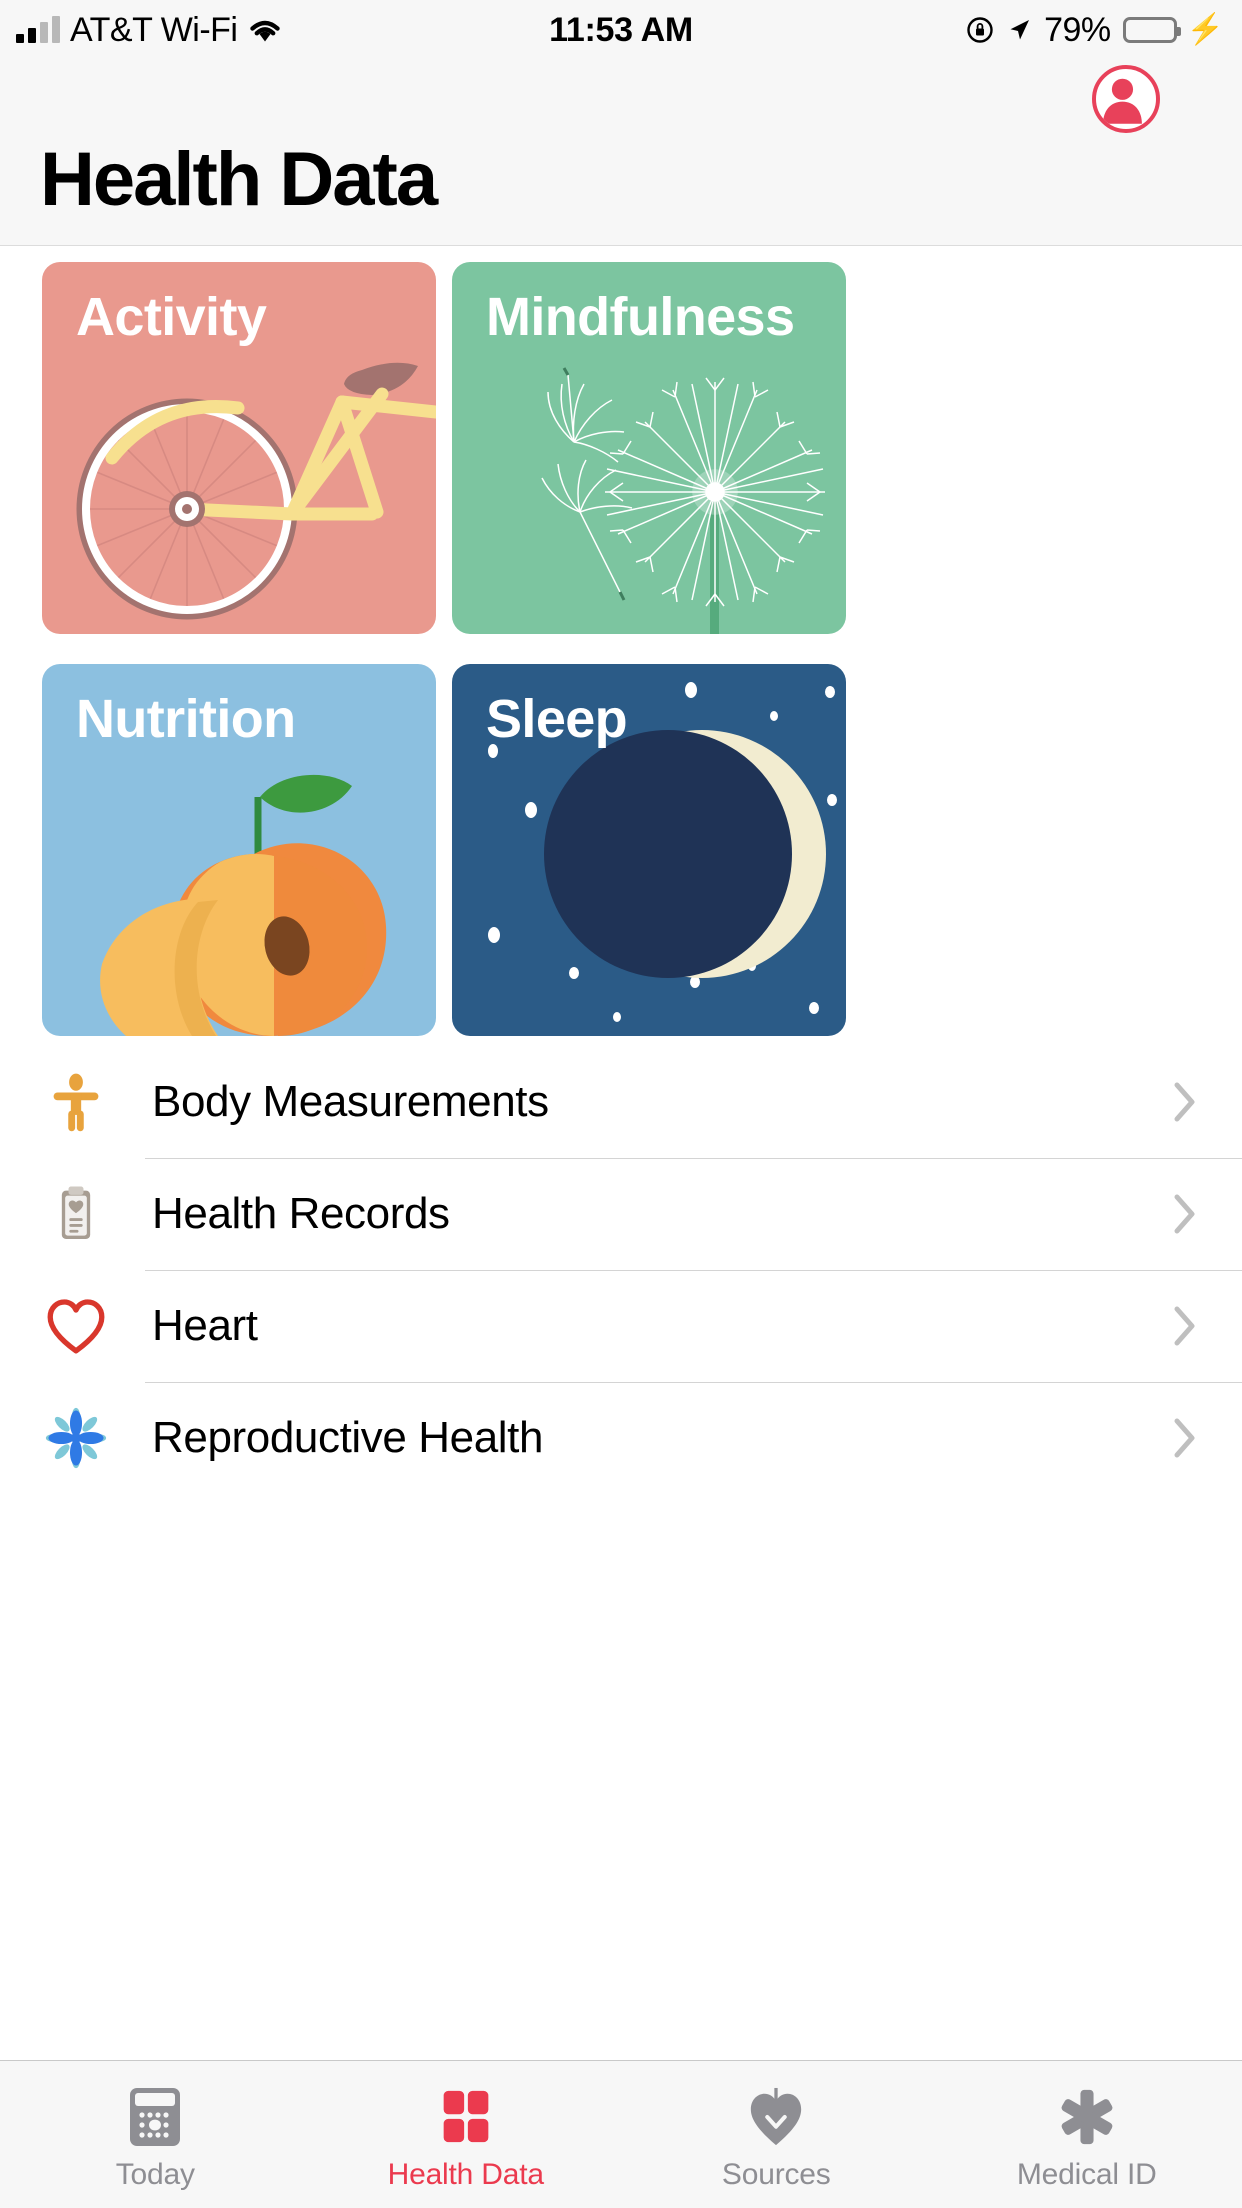 The height and width of the screenshot is (2208, 1242). Describe the element at coordinates (557, 719) in the screenshot. I see `card-label-sleep: Sleep` at that location.